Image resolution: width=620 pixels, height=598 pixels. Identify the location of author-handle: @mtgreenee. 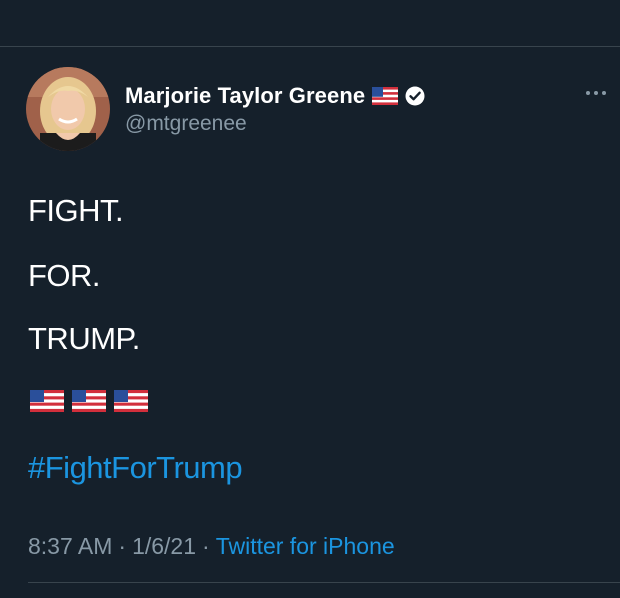
(186, 124).